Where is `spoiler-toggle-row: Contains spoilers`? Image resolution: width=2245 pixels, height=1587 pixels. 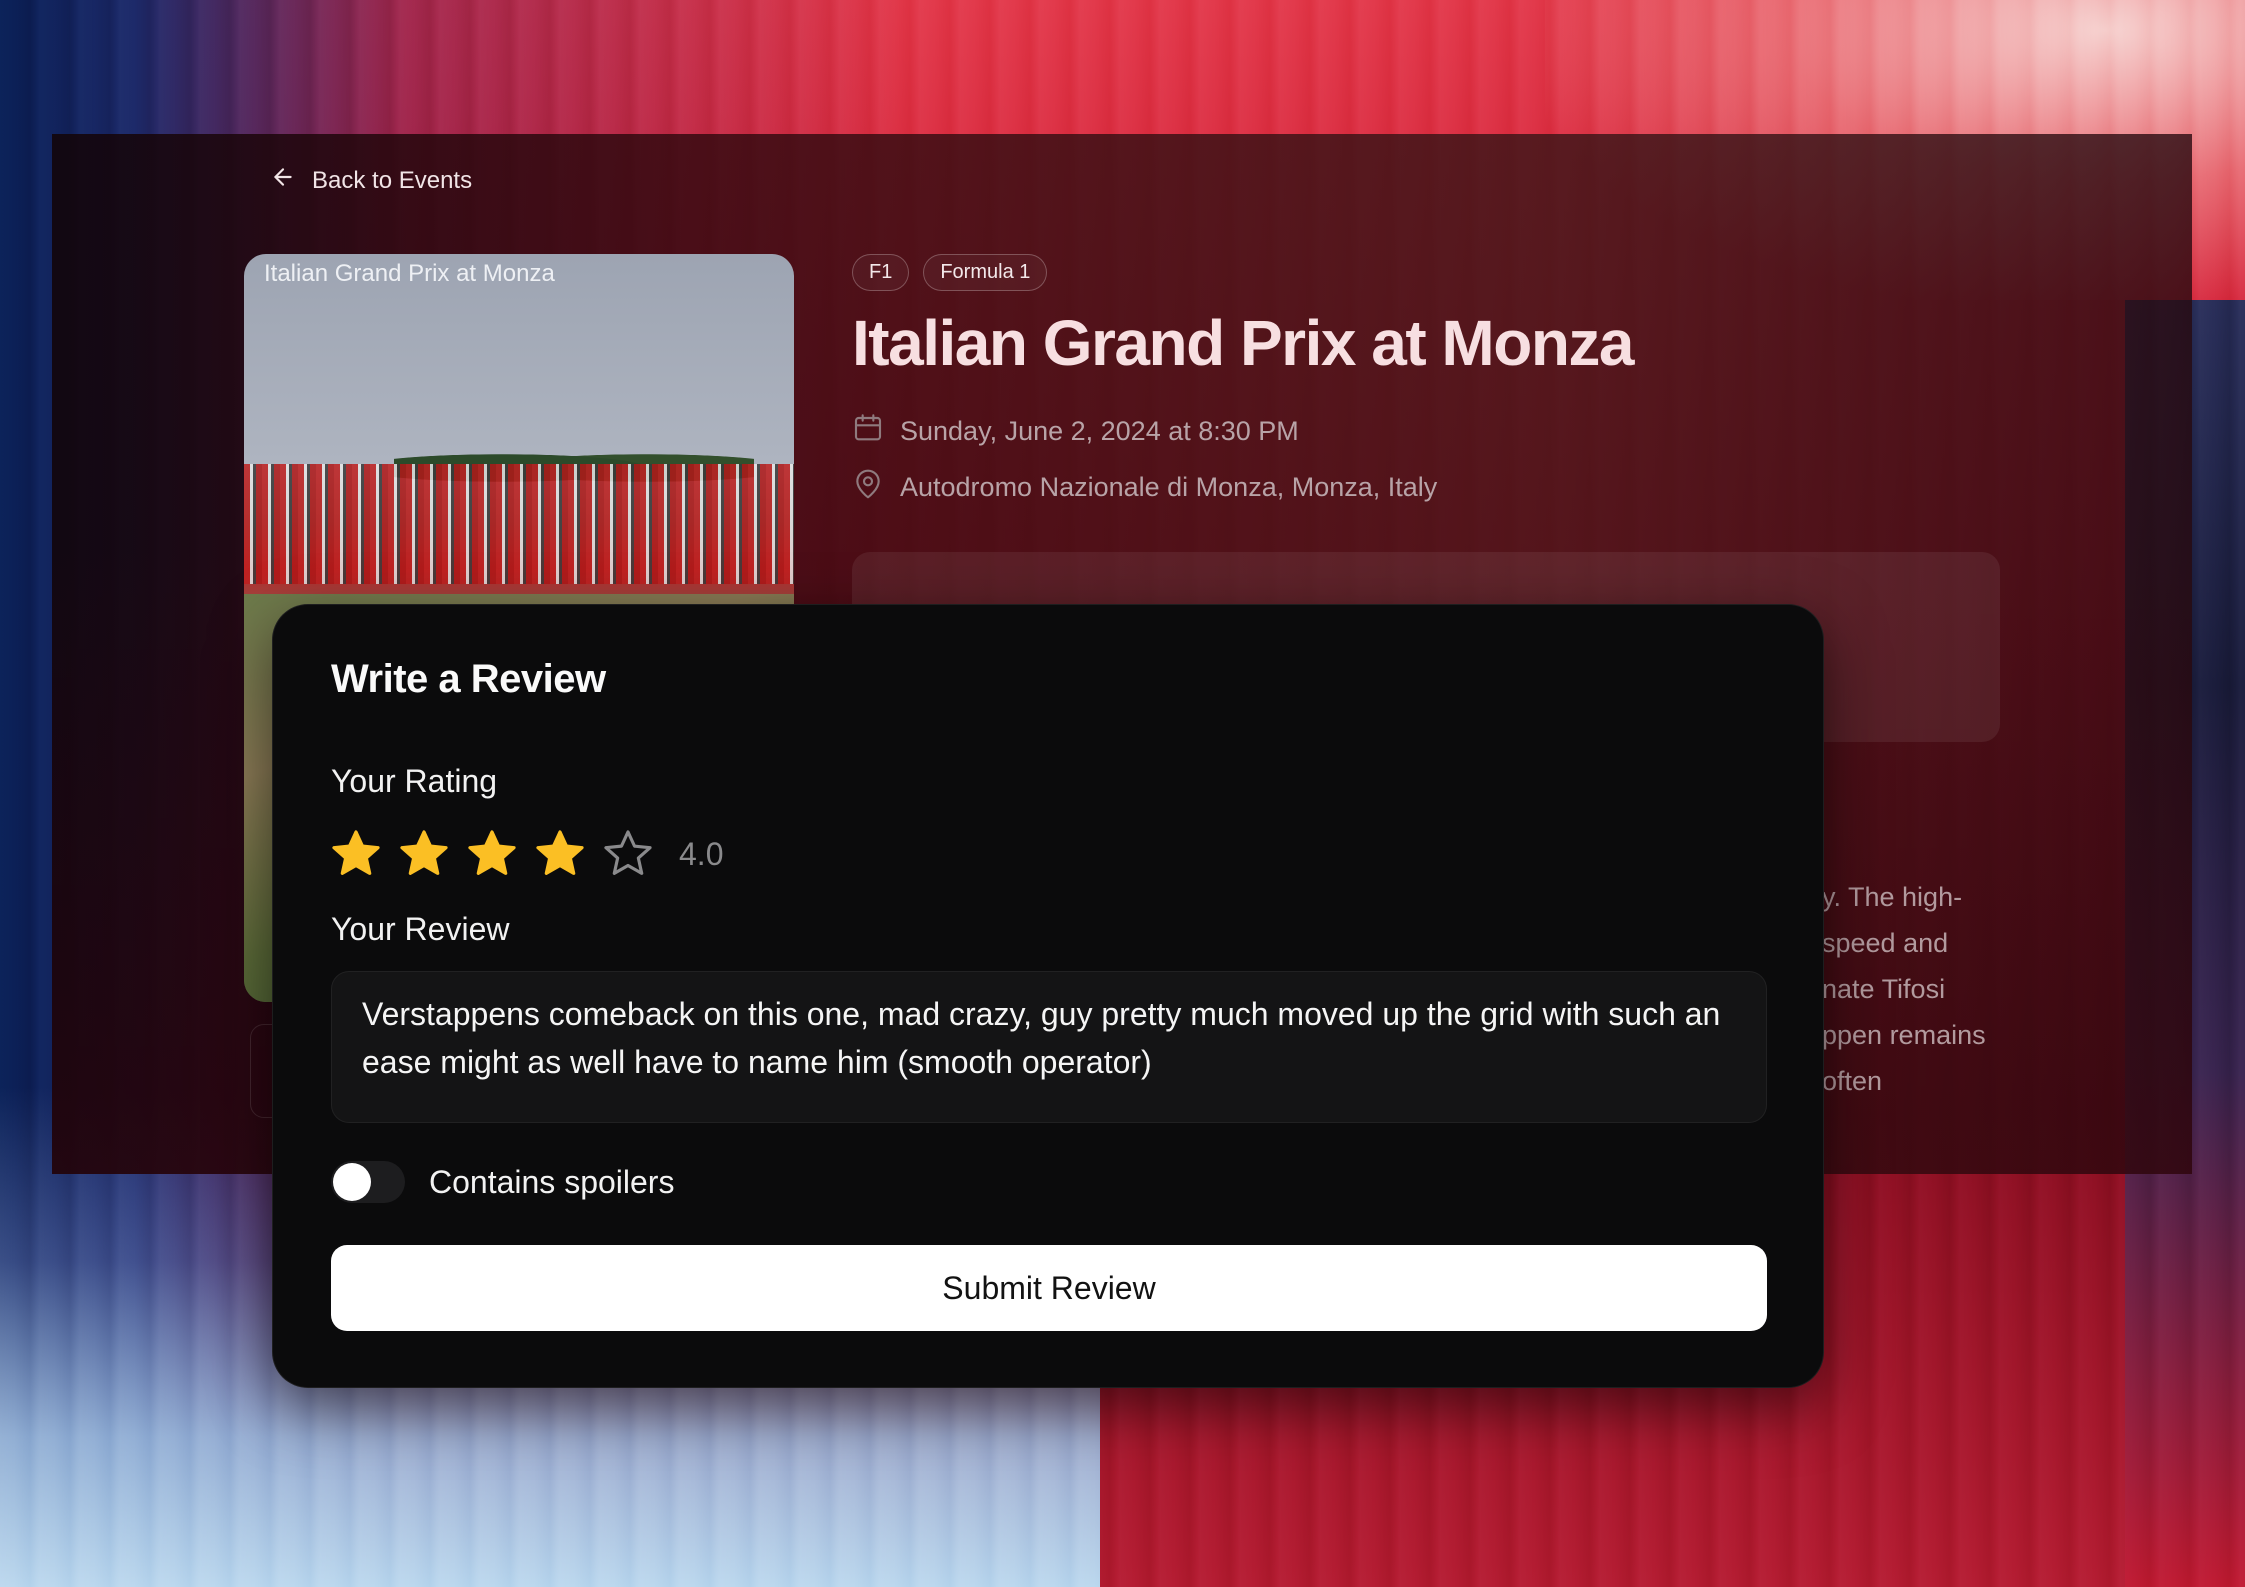
spoiler-toggle-row: Contains spoilers is located at coordinates (502, 1182).